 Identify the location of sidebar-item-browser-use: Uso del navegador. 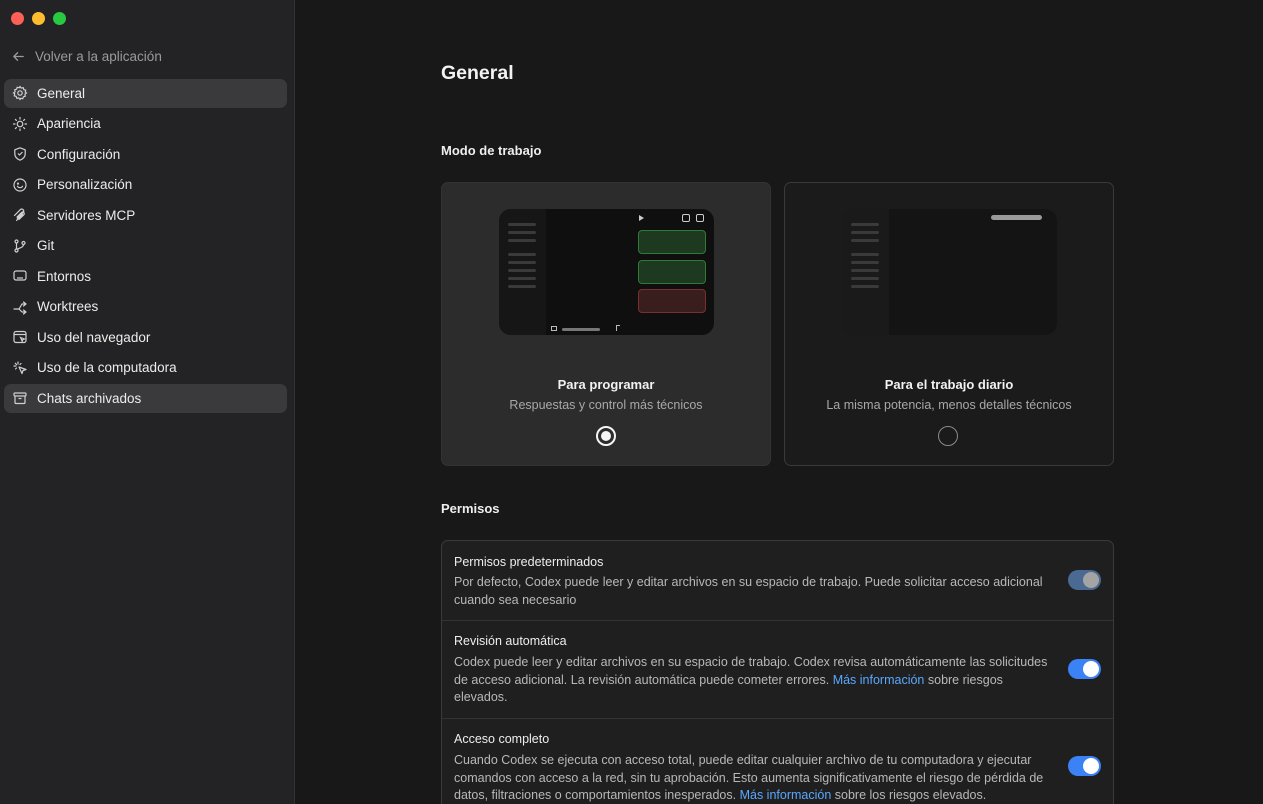
(145, 337).